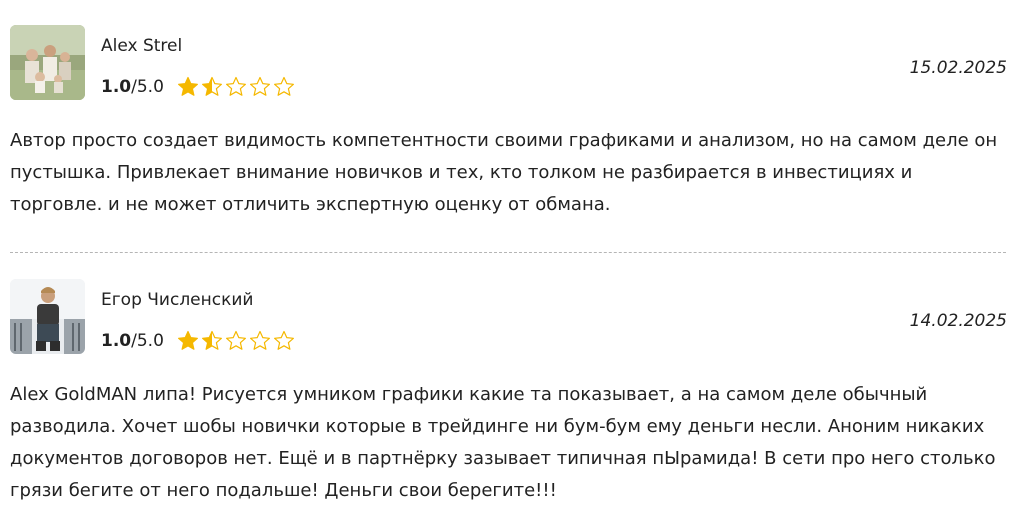  I want to click on review-author: Alex Strel, so click(142, 46).